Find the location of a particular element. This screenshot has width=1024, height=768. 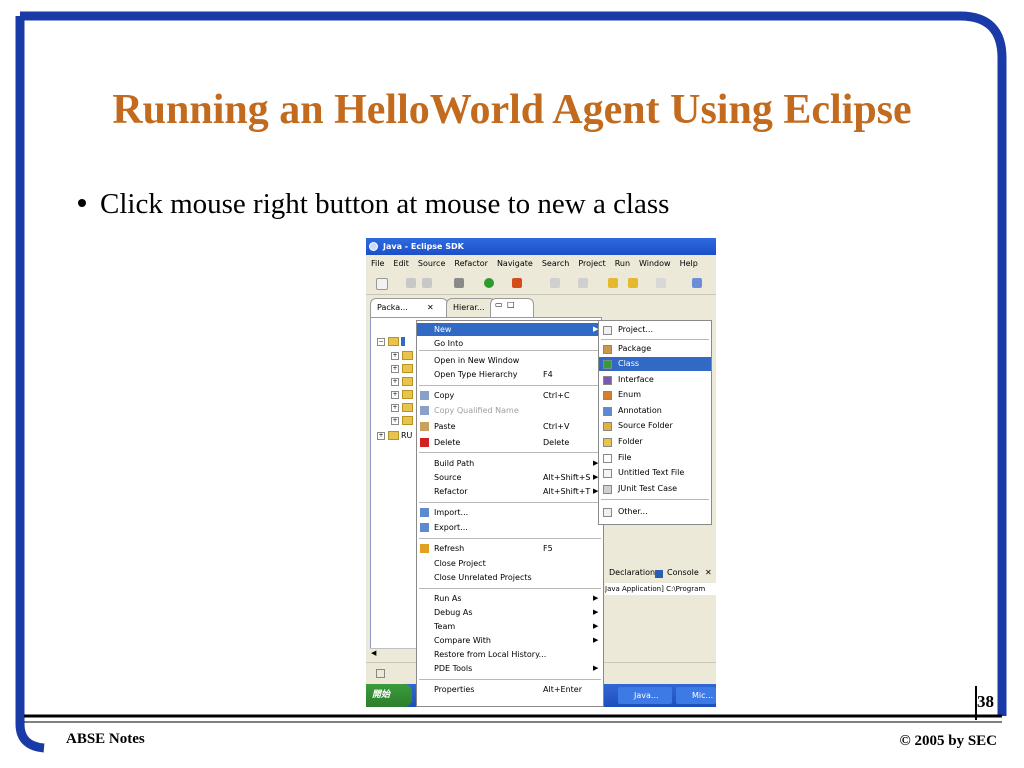

scroll-left-icon: ◀ is located at coordinates (373, 653).